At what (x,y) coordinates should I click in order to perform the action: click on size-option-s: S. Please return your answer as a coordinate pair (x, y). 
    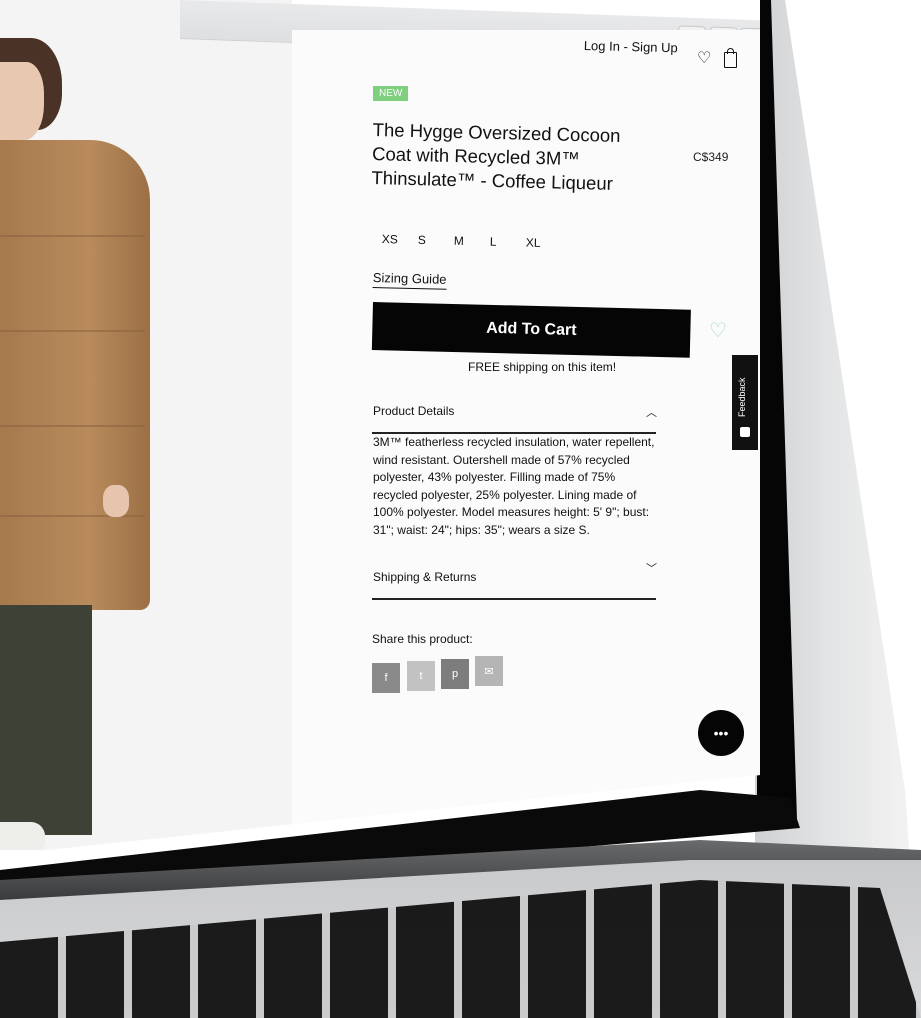
    Looking at the image, I should click on (436, 240).